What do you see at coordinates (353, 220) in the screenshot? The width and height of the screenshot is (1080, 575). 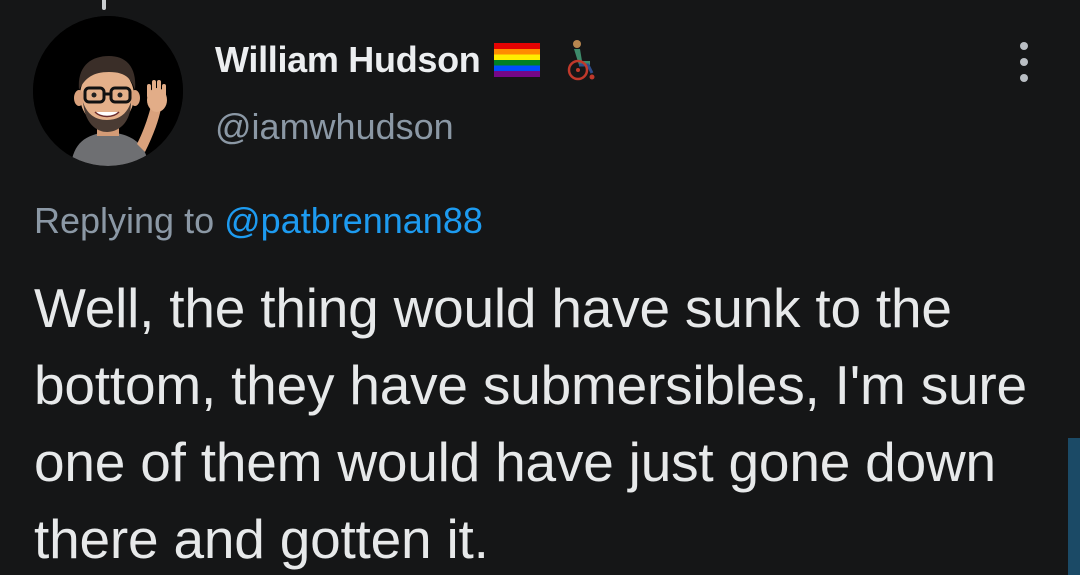 I see `reply-to-handle-link: @patbrennan88` at bounding box center [353, 220].